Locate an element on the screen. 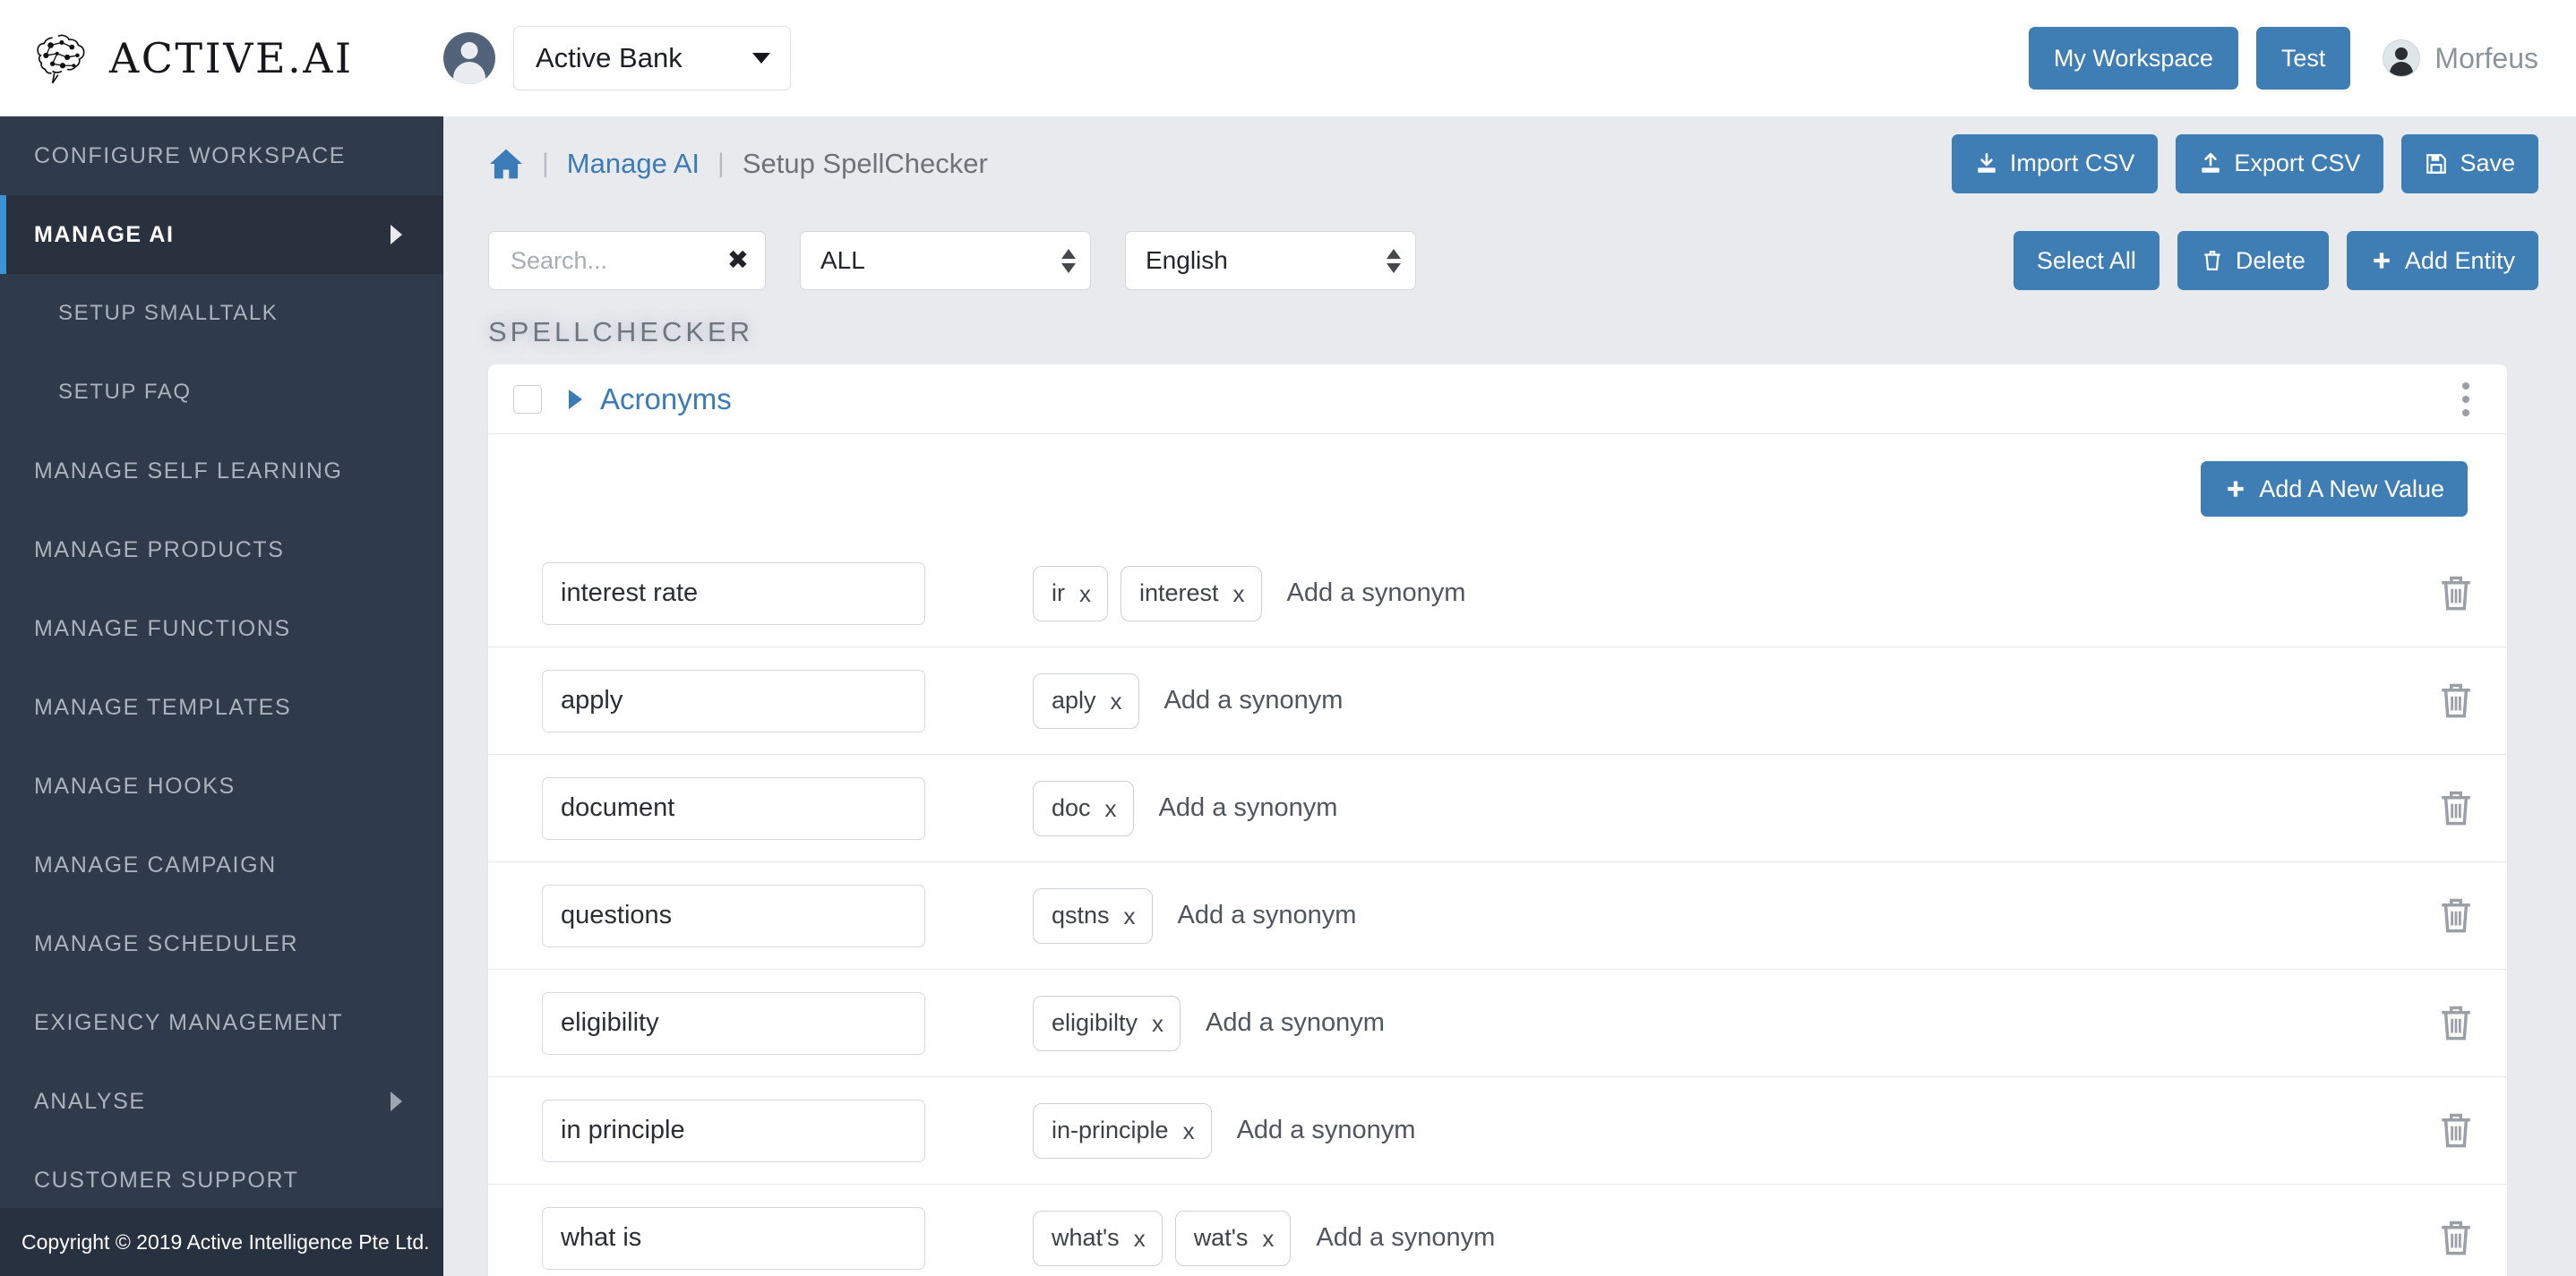 This screenshot has height=1276, width=2576. sidebar-item-setup-smalltalk: SETUP SMALLTALK is located at coordinates (221, 313).